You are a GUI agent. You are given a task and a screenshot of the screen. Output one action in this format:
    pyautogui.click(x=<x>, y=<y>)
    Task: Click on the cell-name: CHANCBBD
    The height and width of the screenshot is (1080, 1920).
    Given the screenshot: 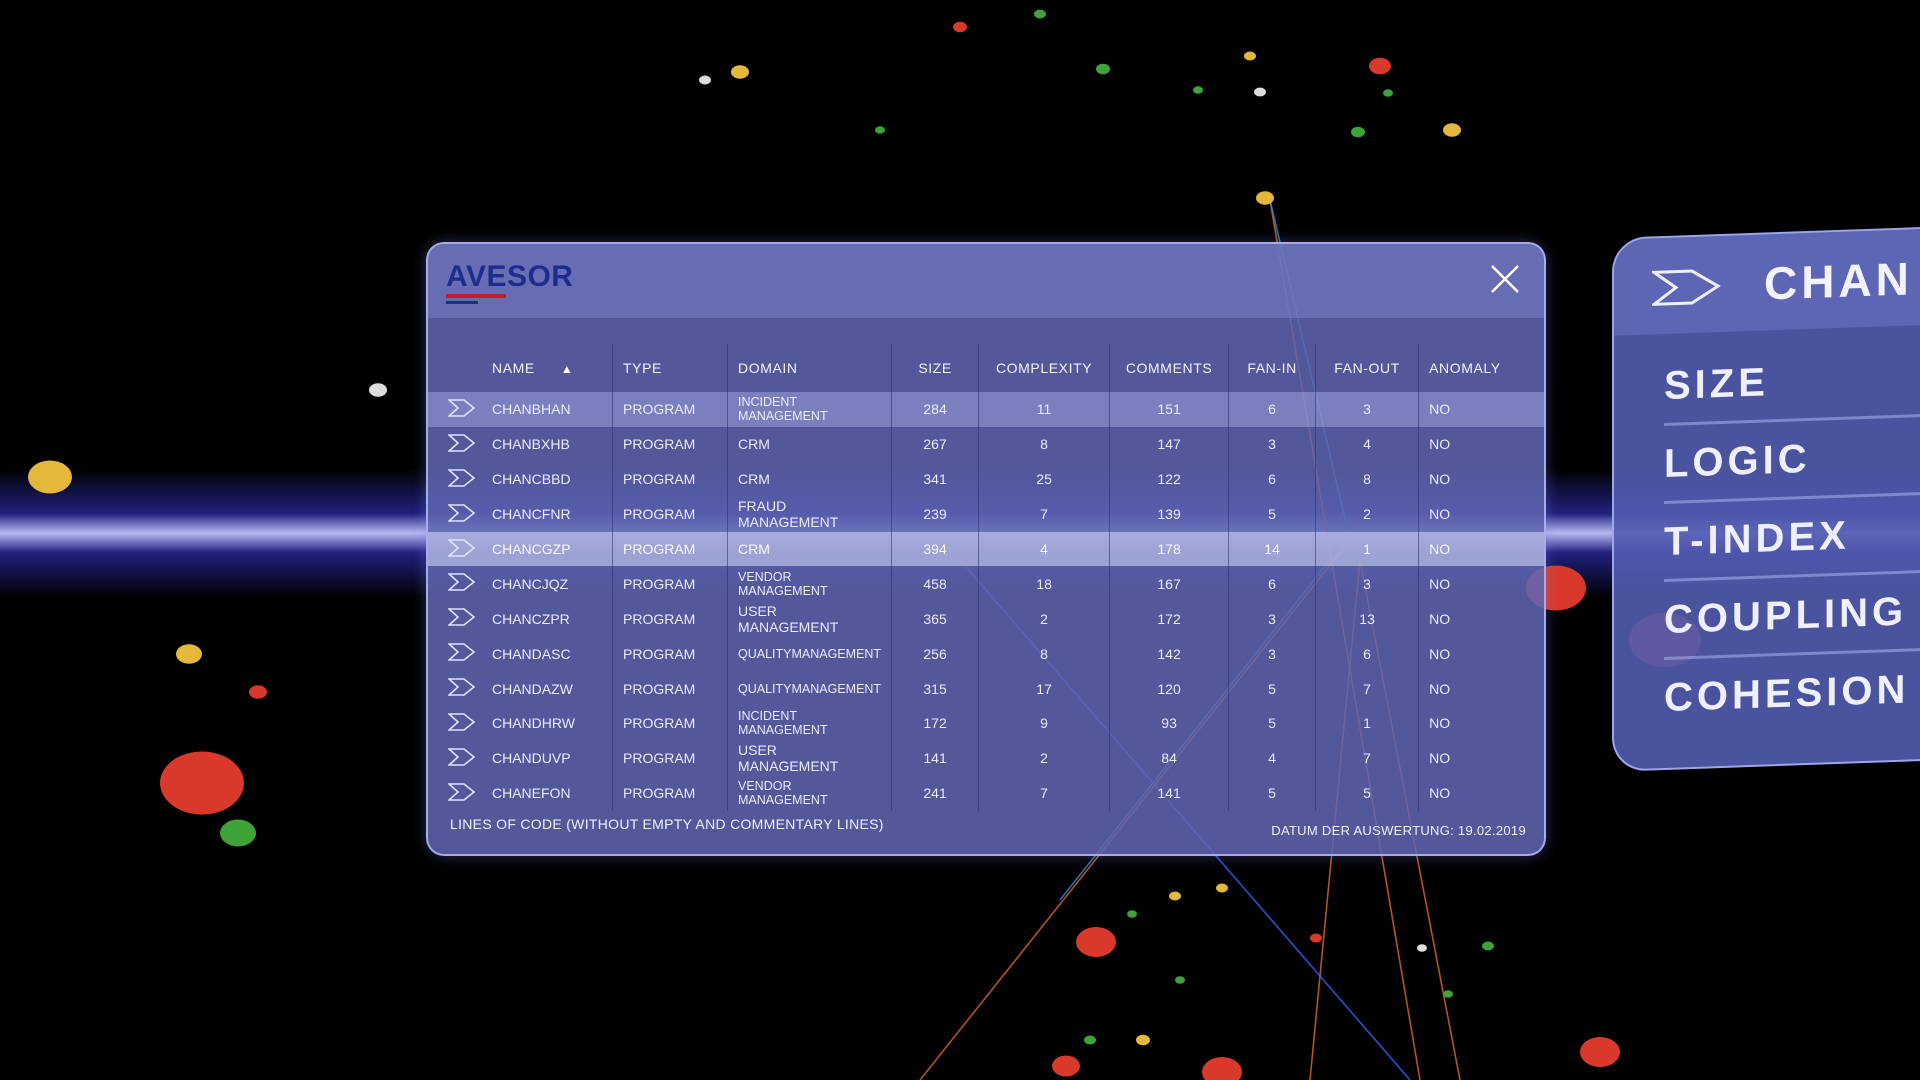 What is the action you would take?
    pyautogui.click(x=531, y=479)
    